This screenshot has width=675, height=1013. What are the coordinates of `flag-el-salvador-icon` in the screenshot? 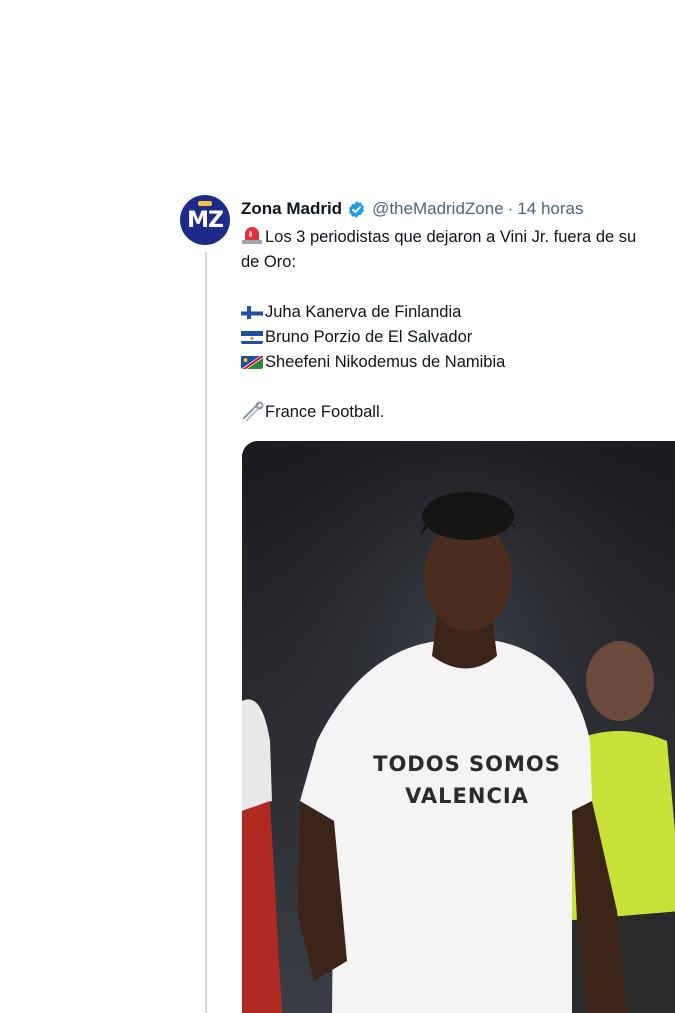 It's located at (252, 336).